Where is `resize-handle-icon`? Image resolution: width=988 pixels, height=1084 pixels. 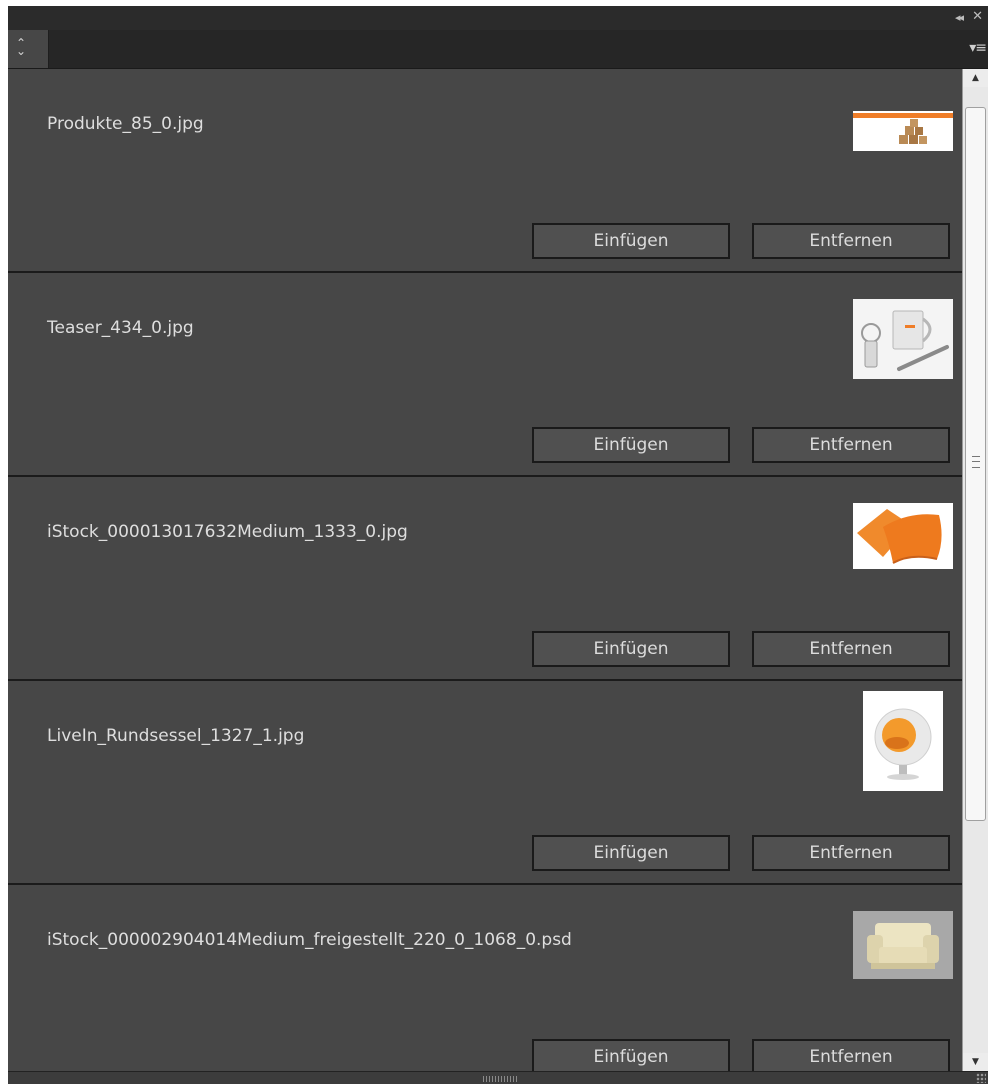 resize-handle-icon is located at coordinates (500, 1079).